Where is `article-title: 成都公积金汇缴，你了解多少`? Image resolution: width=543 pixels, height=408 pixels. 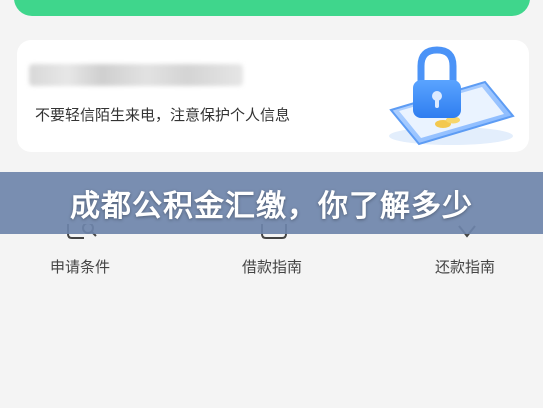 article-title: 成都公积金汇缴，你了解多少 is located at coordinates (271, 206).